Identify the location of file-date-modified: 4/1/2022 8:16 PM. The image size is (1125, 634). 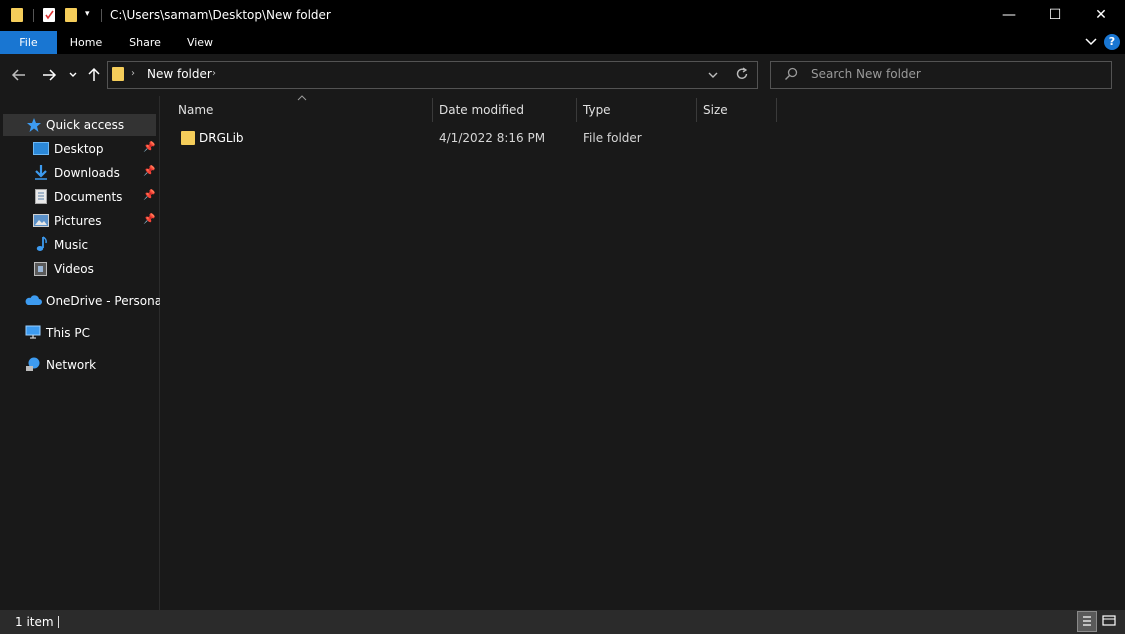
(492, 138).